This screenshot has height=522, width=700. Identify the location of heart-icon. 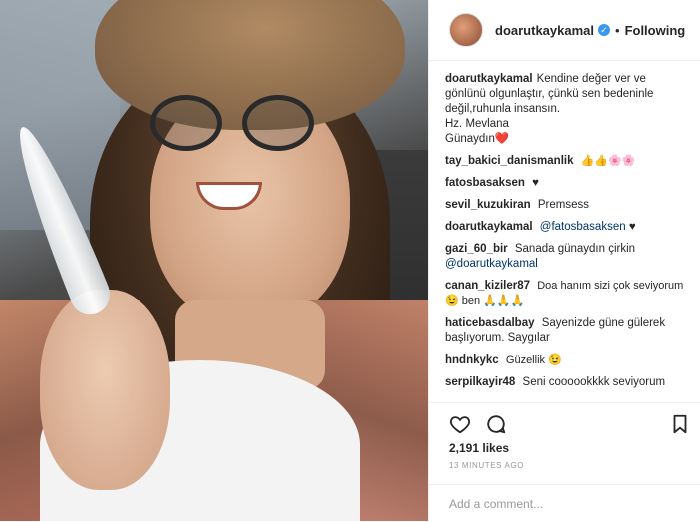
(460, 424).